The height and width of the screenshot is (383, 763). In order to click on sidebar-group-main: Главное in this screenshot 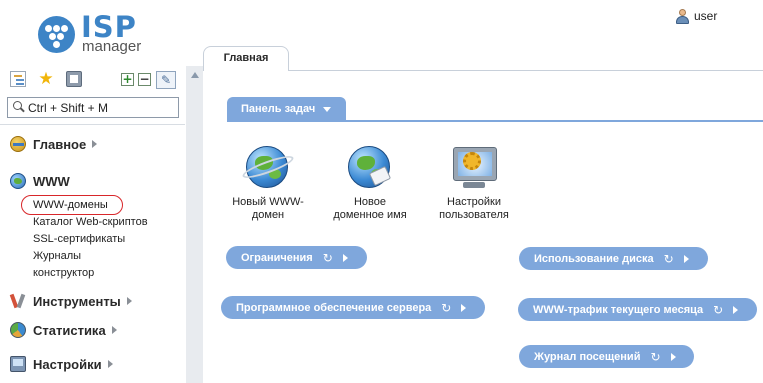, I will do `click(54, 144)`.